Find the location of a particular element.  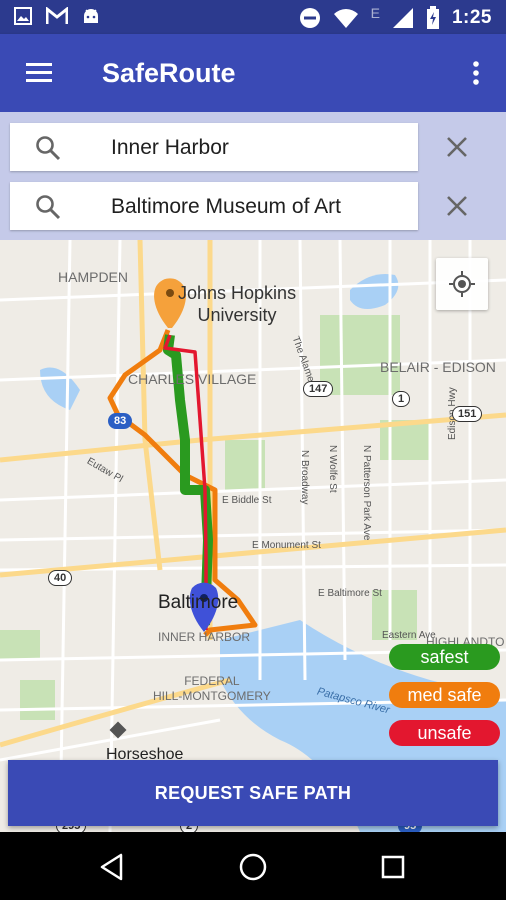

map-label-city: Baltimore is located at coordinates (198, 602).